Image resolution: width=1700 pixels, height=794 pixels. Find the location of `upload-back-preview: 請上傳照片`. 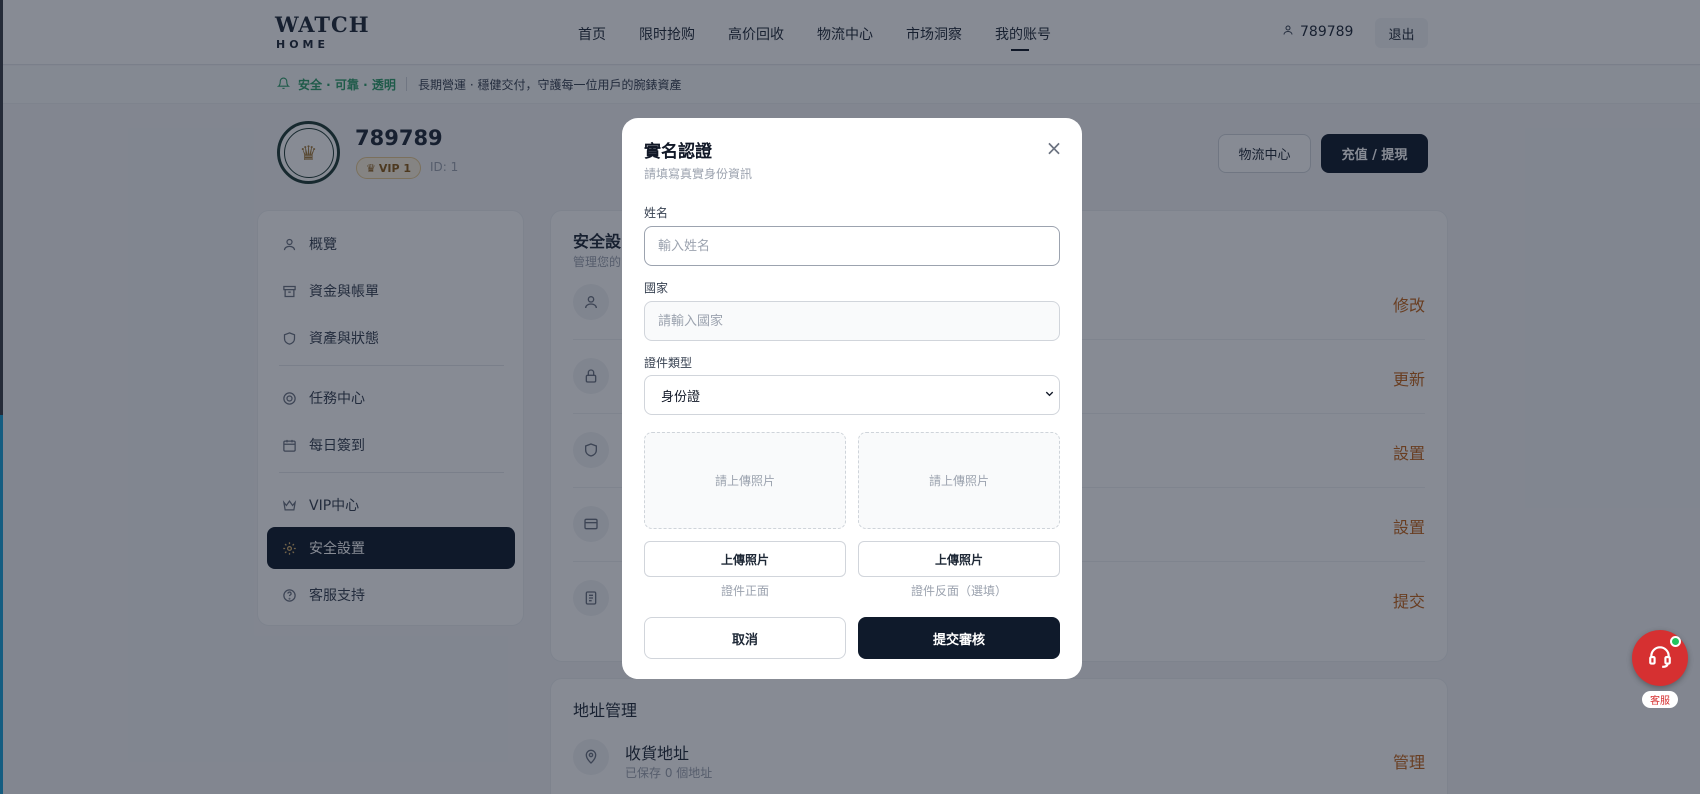

upload-back-preview: 請上傳照片 is located at coordinates (959, 480).